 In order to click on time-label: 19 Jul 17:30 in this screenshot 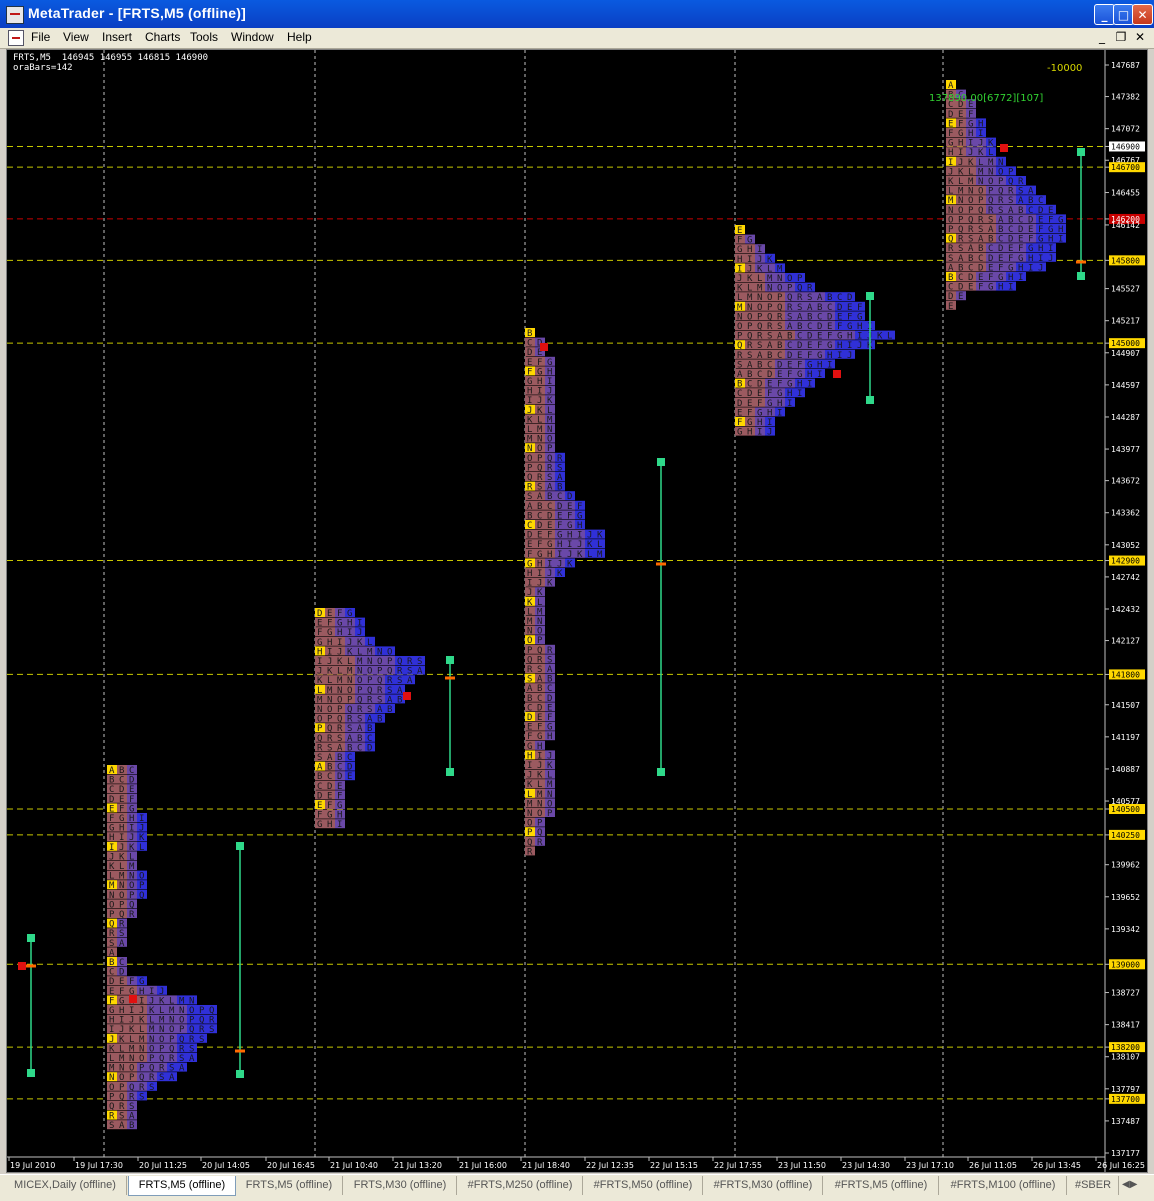, I will do `click(99, 1165)`.